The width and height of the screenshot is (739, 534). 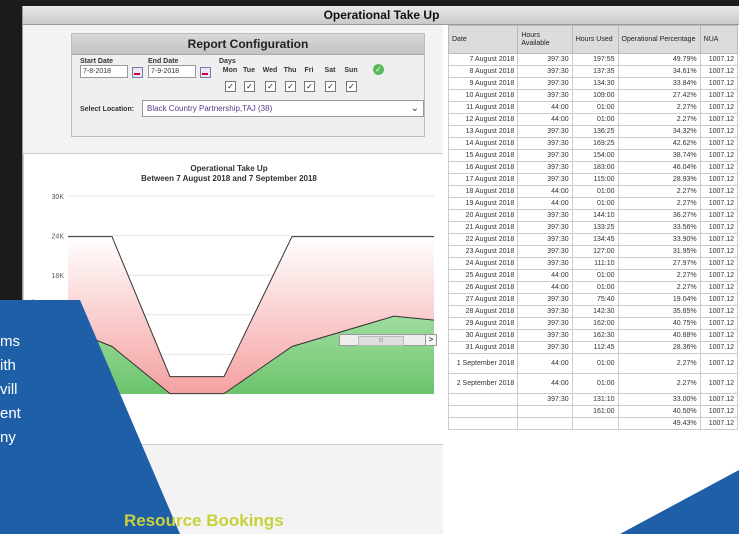 I want to click on start-date-input: 7-8-2018, so click(x=104, y=71).